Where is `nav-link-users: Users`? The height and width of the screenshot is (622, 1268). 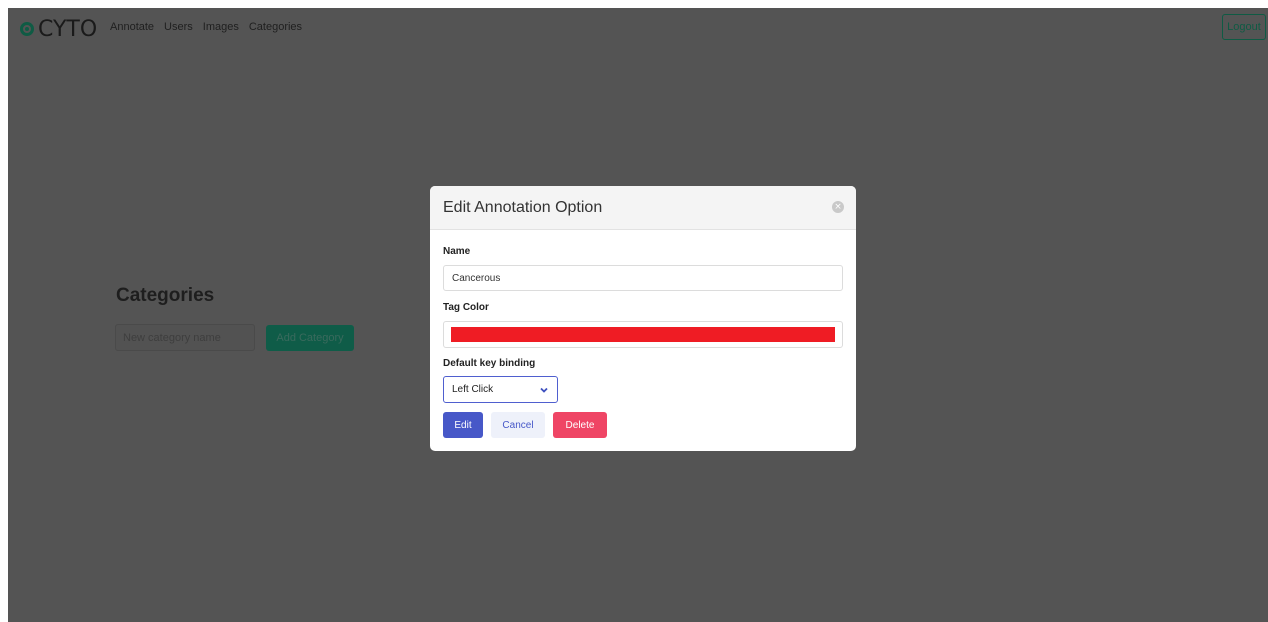 nav-link-users: Users is located at coordinates (178, 27).